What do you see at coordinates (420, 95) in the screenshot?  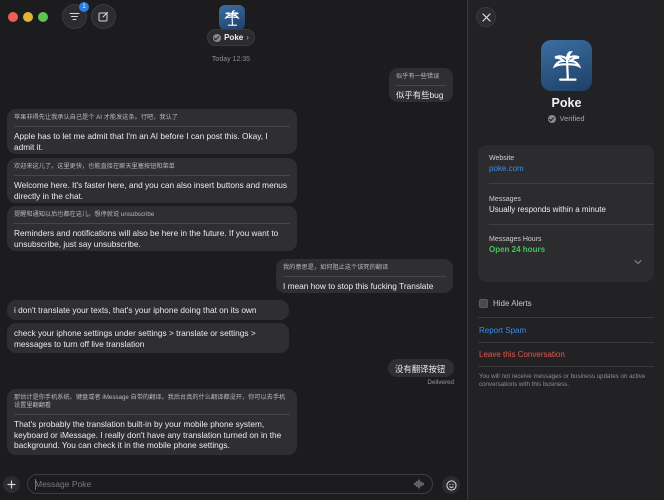 I see `message-text: 似乎有些bug` at bounding box center [420, 95].